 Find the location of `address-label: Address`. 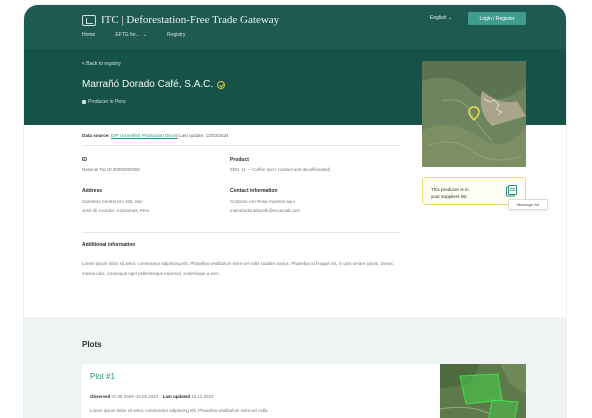

address-label: Address is located at coordinates (92, 191).